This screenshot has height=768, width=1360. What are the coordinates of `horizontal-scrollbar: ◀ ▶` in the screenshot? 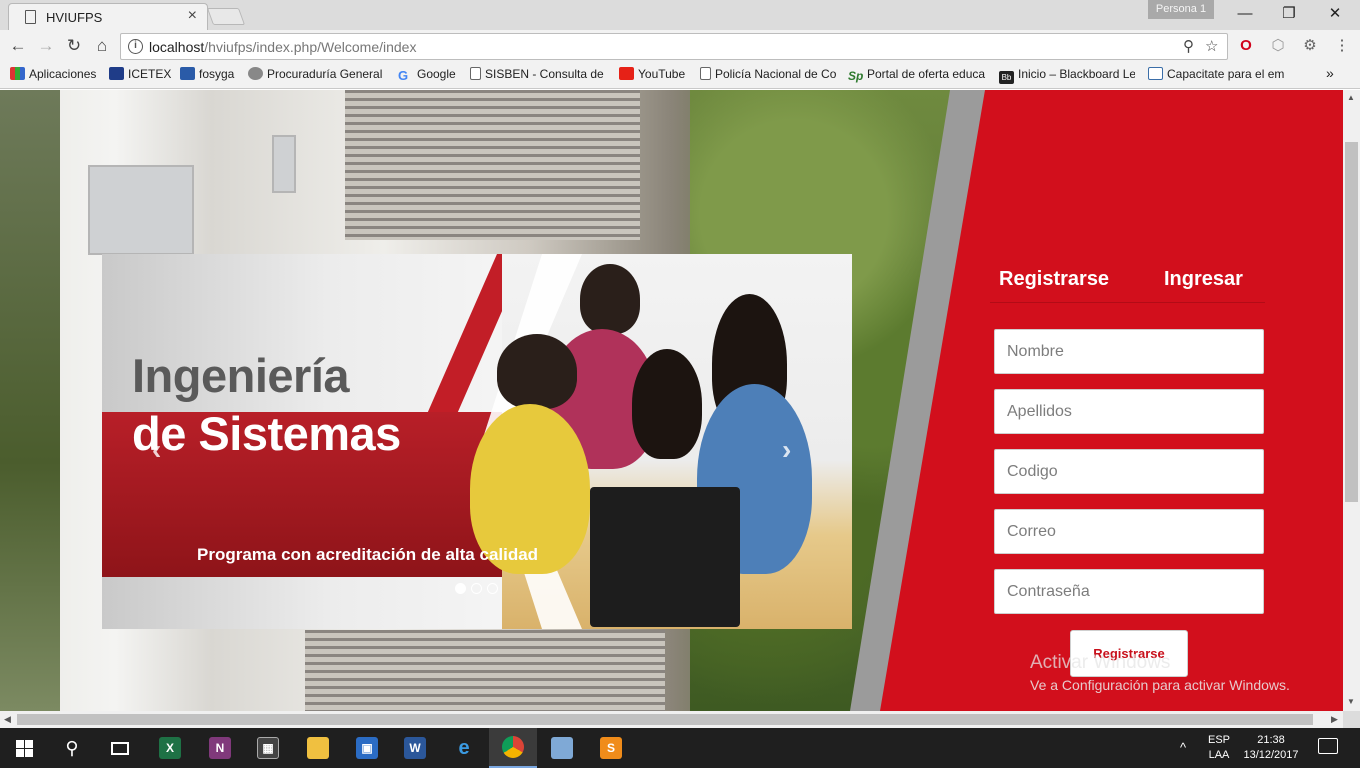 It's located at (671, 719).